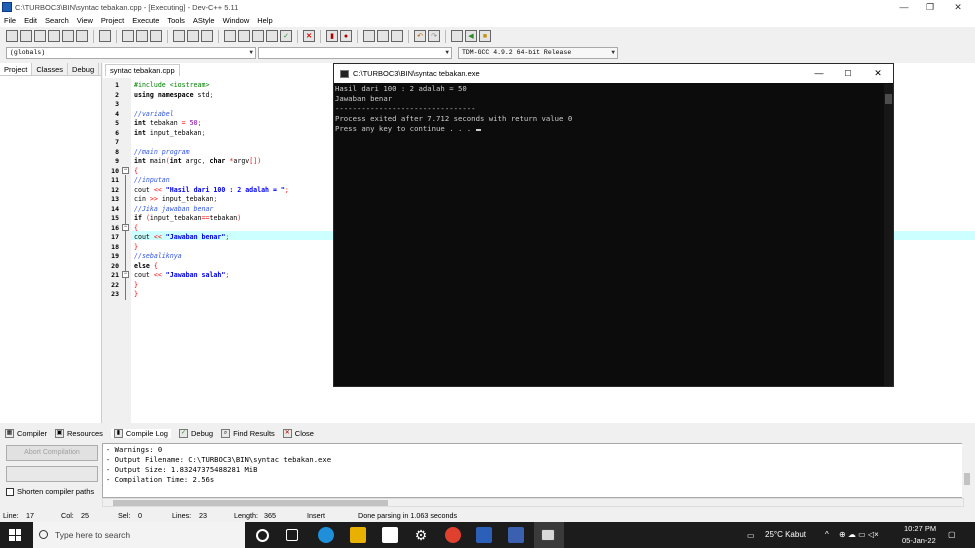 Image resolution: width=975 pixels, height=548 pixels. What do you see at coordinates (434, 36) in the screenshot?
I see `redo-icon: ↷` at bounding box center [434, 36].